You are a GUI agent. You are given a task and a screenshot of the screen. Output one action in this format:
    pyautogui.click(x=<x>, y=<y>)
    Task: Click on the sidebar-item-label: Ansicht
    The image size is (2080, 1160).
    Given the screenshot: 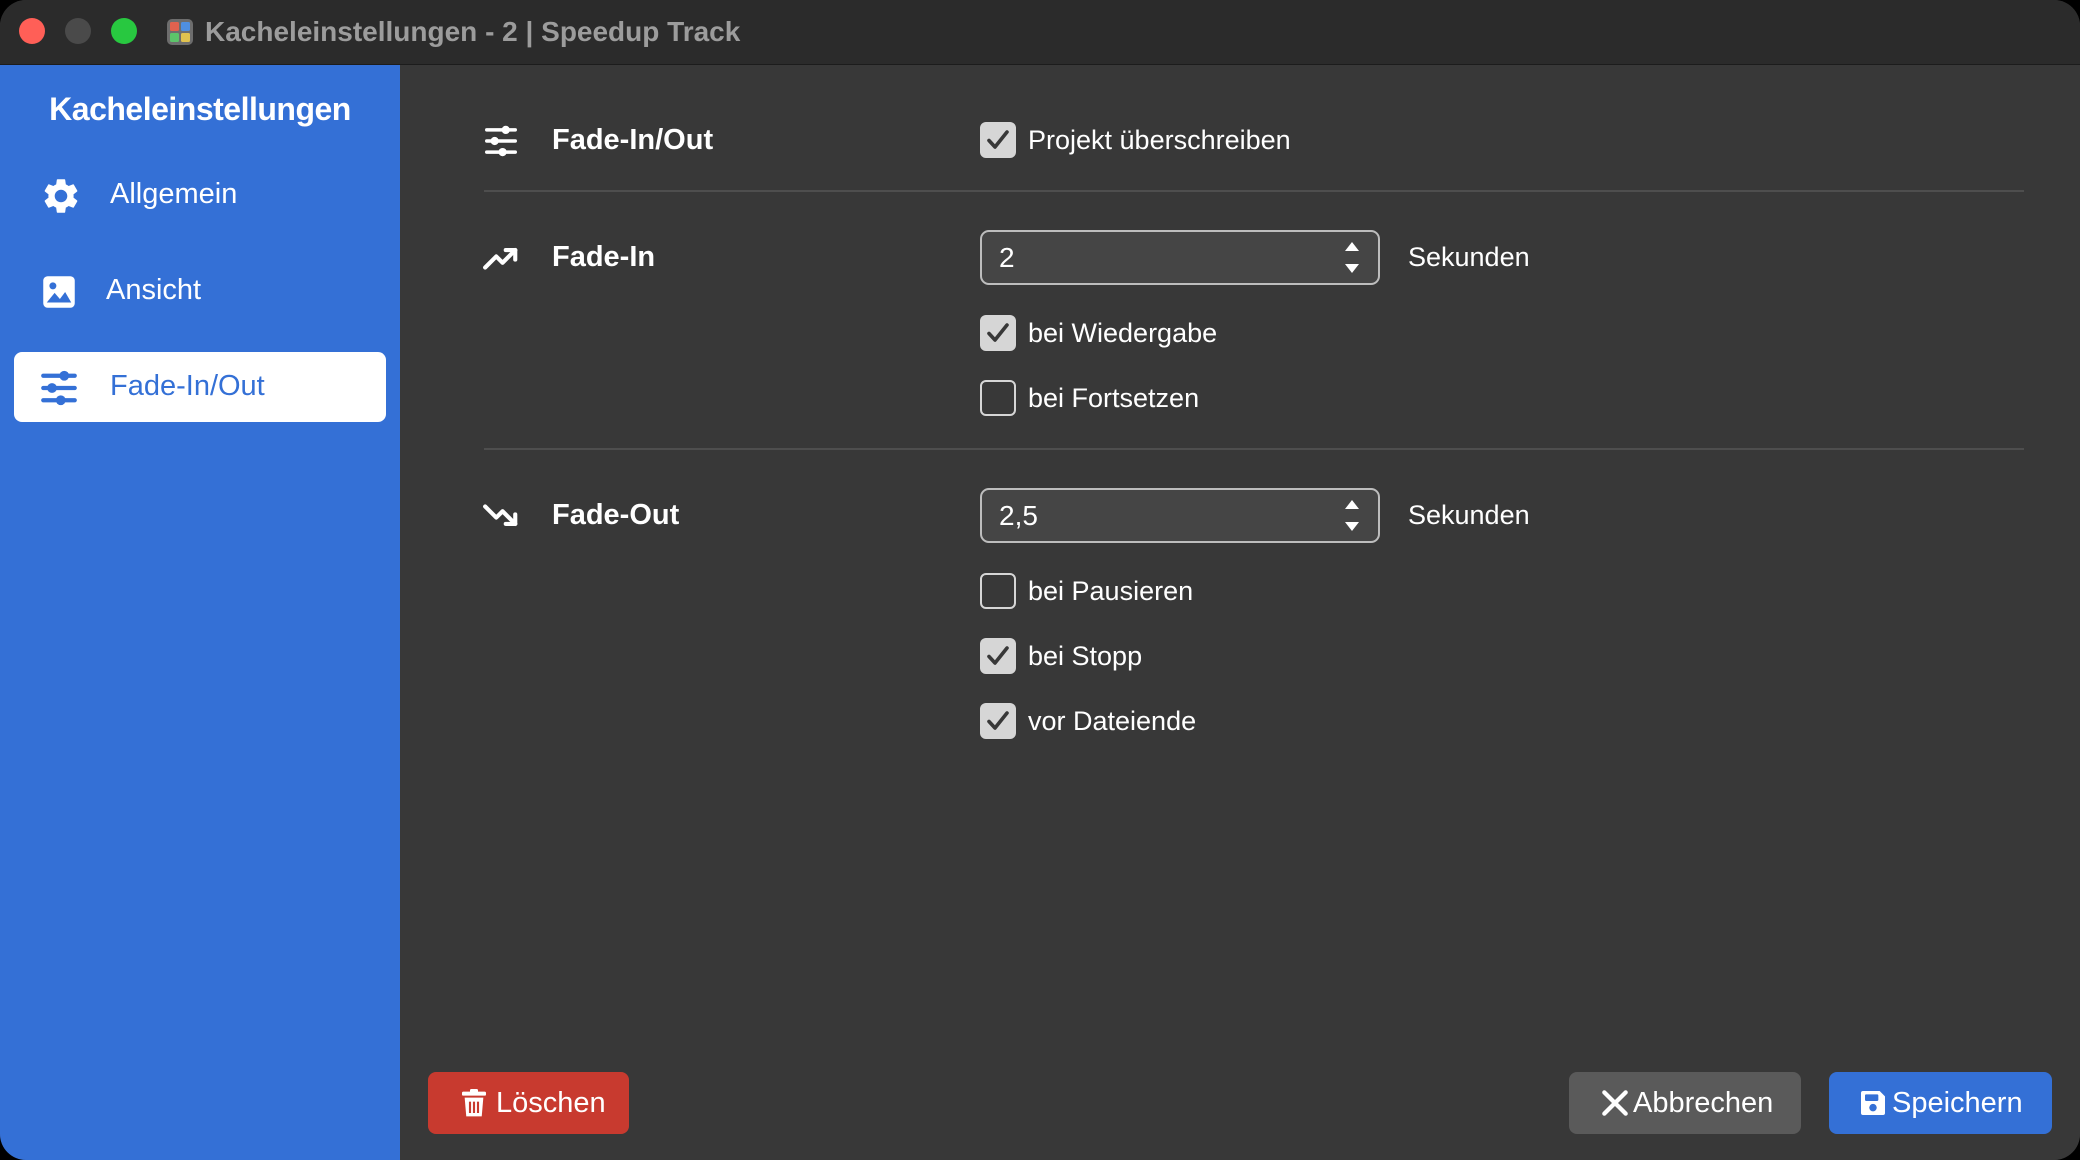 What is the action you would take?
    pyautogui.click(x=154, y=290)
    